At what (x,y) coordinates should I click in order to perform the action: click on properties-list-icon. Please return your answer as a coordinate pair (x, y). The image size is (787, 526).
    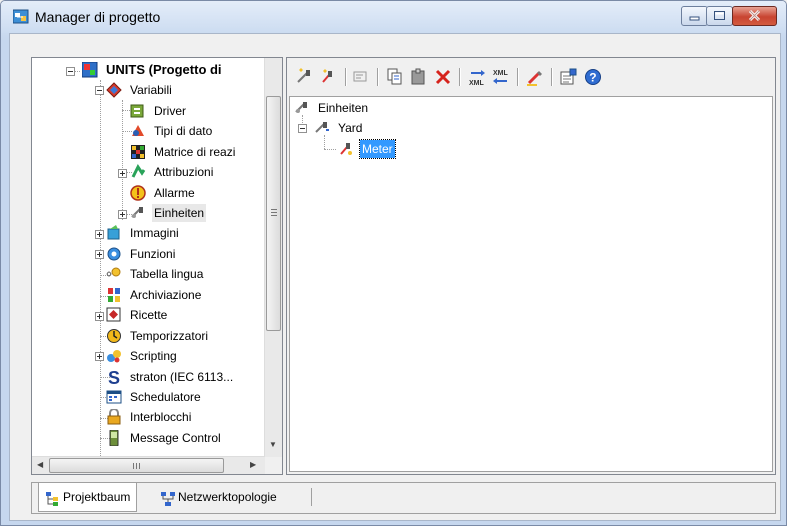
    Looking at the image, I should click on (360, 76).